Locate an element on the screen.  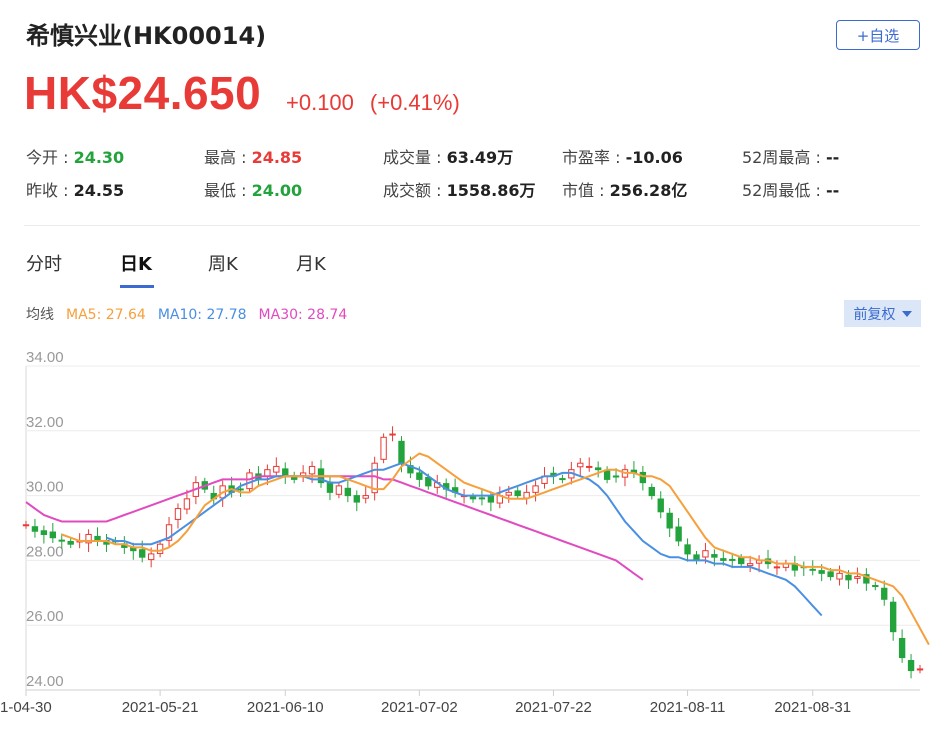
stat-high: 最高 : 24.85 is located at coordinates (253, 157).